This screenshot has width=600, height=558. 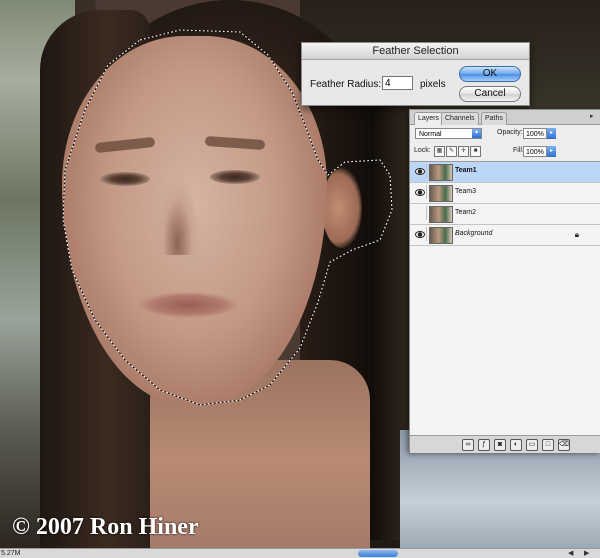 What do you see at coordinates (346, 84) in the screenshot?
I see `feather-radius-label: Feather Radius:` at bounding box center [346, 84].